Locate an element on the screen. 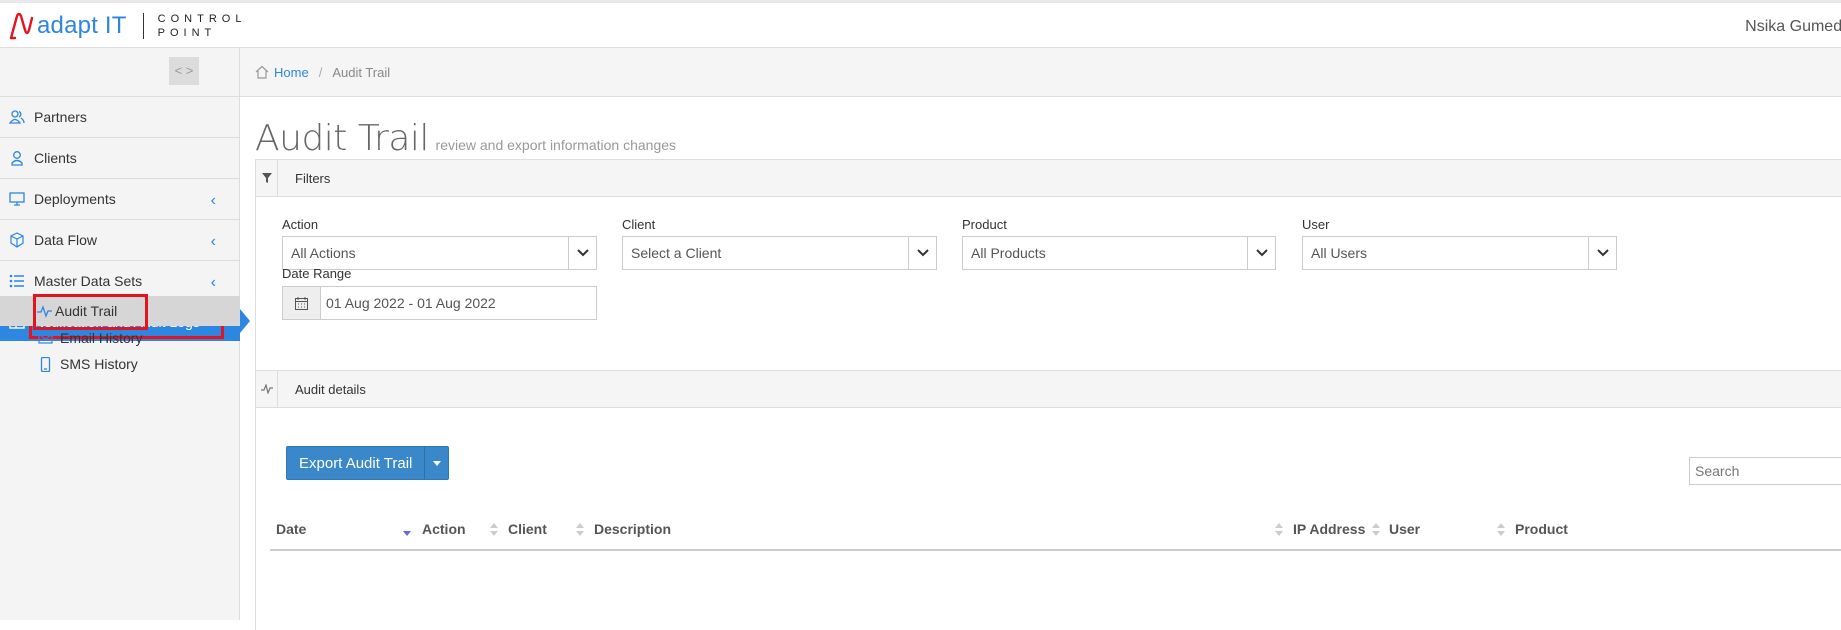  client-label: Client is located at coordinates (639, 224).